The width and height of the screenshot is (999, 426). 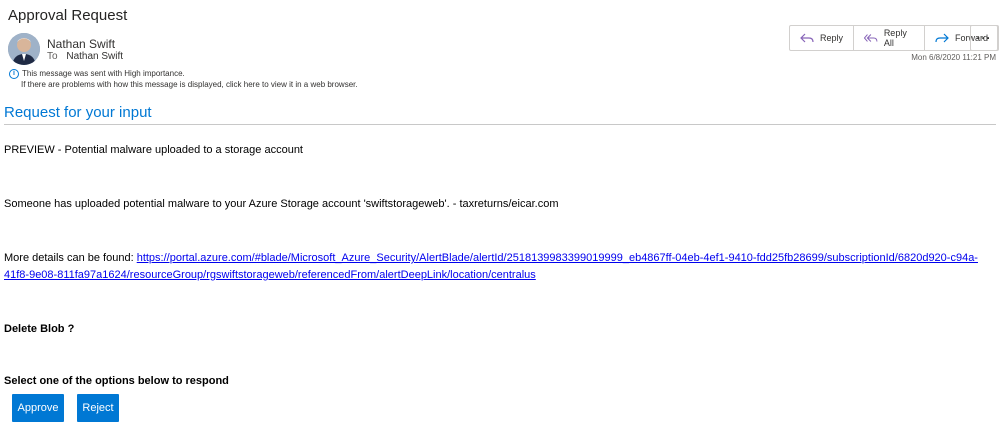 I want to click on email-subject: Approval Request, so click(x=68, y=15).